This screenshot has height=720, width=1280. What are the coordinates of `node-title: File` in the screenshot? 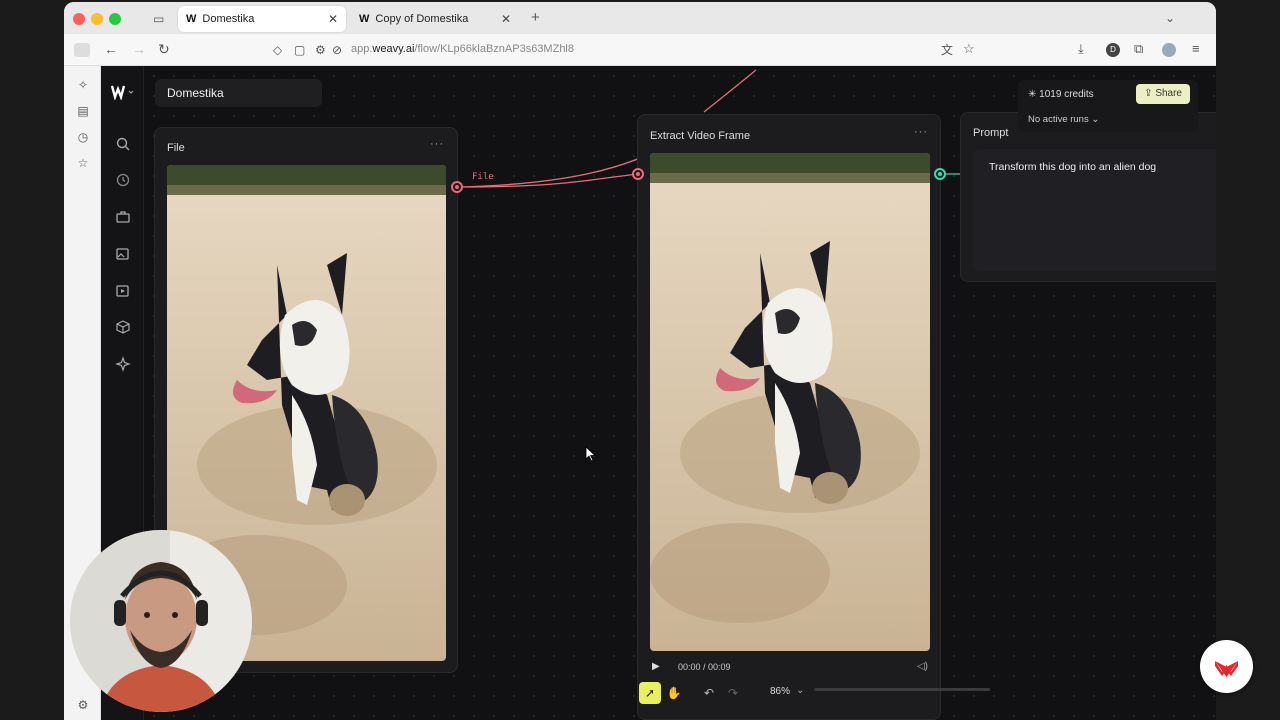 It's located at (176, 148).